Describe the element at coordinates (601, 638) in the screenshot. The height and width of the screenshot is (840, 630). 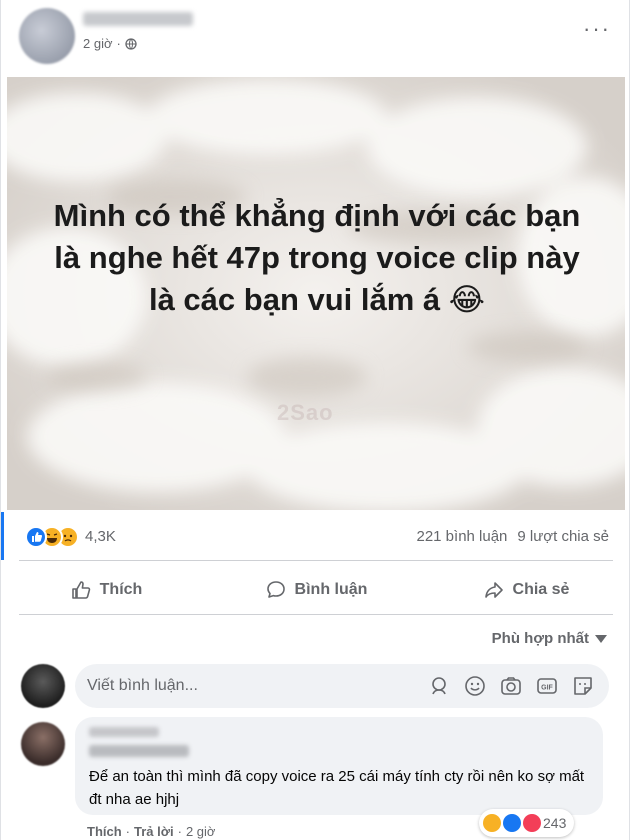
I see `caret-down-icon` at that location.